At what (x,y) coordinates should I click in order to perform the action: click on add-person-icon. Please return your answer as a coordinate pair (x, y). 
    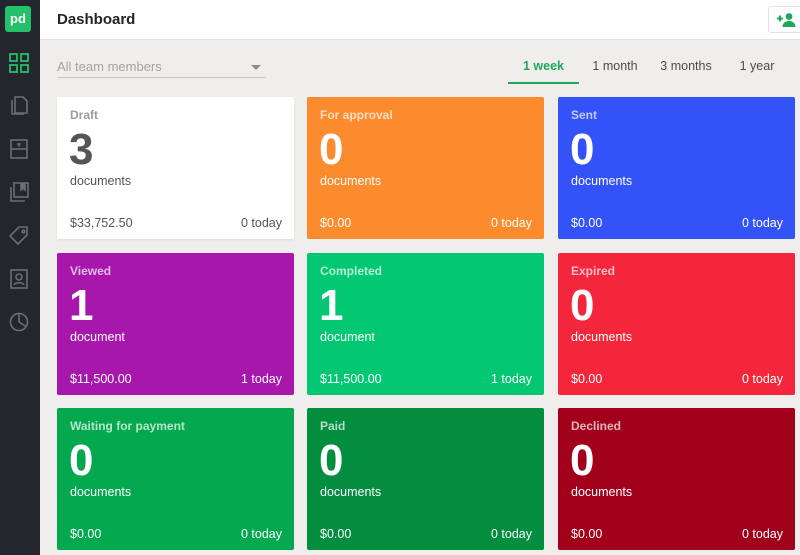
    Looking at the image, I should click on (785, 19).